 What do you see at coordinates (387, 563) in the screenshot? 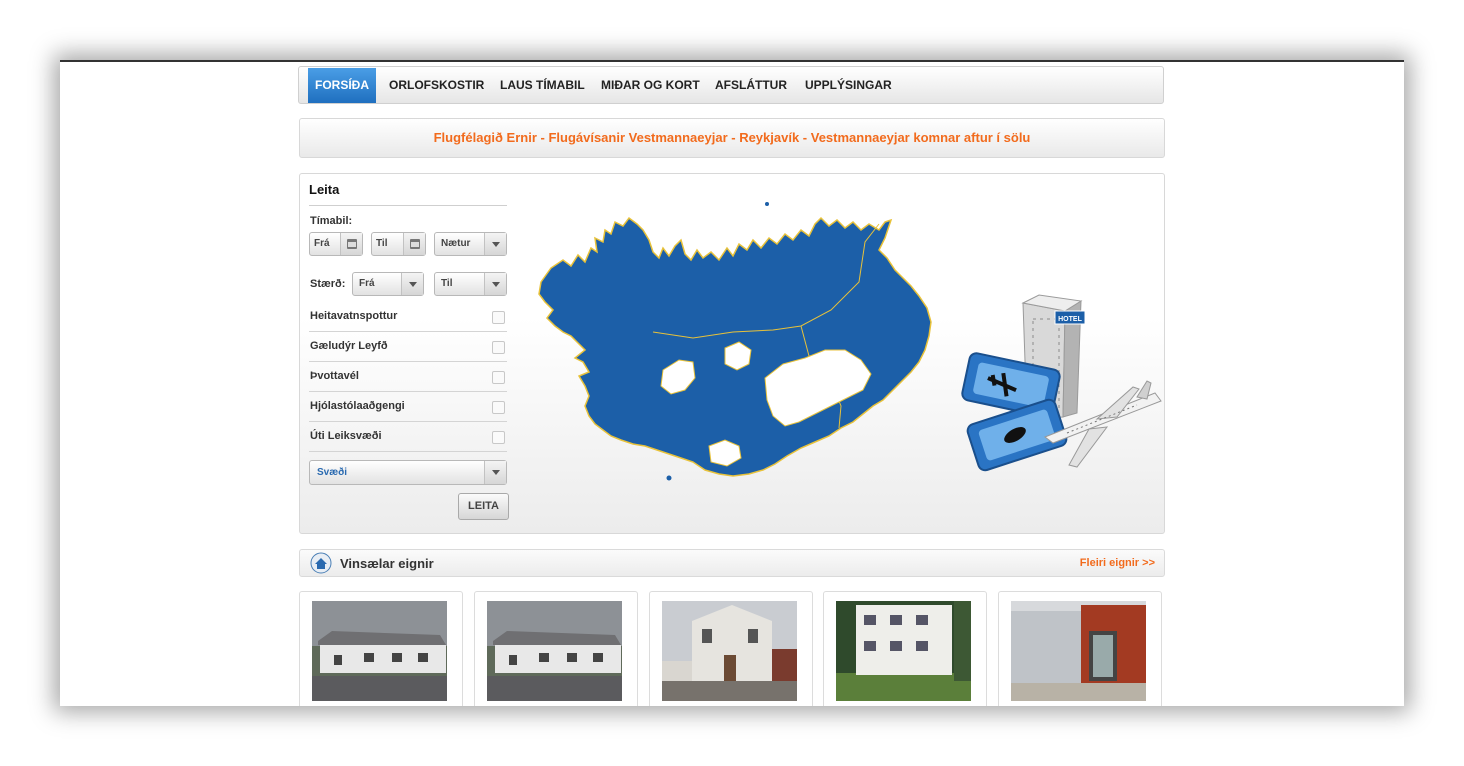
I see `popular-title: Vinsælar eignir` at bounding box center [387, 563].